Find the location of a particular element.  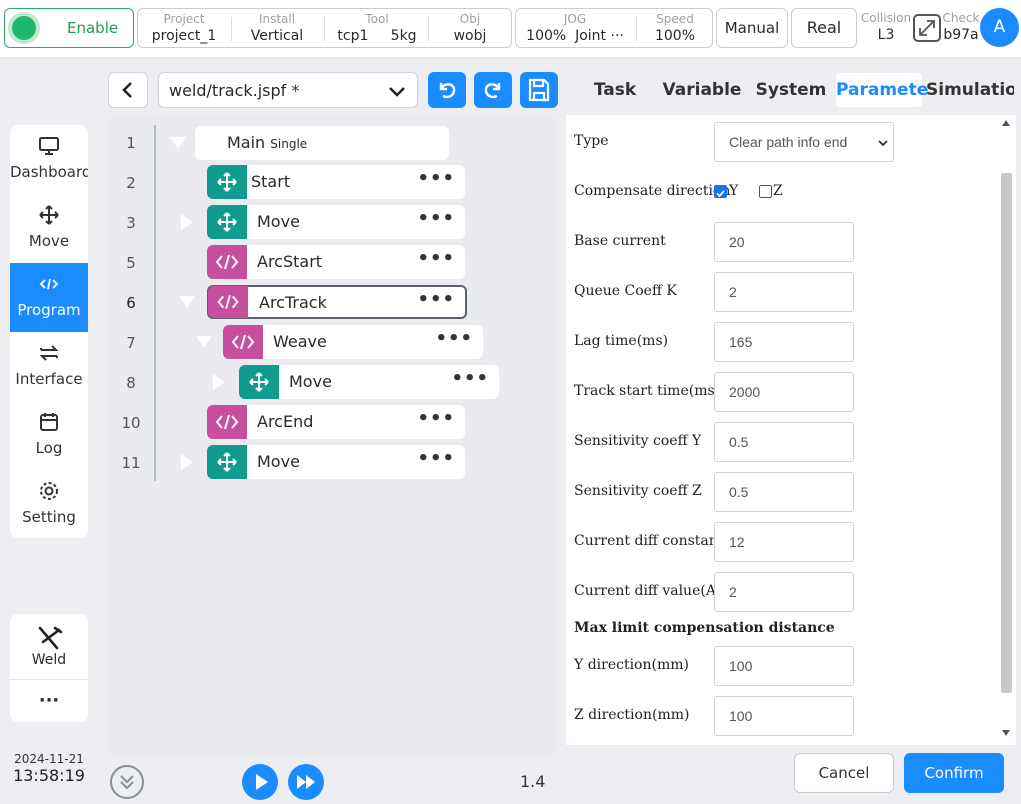

line-number: 11 is located at coordinates (131, 463).